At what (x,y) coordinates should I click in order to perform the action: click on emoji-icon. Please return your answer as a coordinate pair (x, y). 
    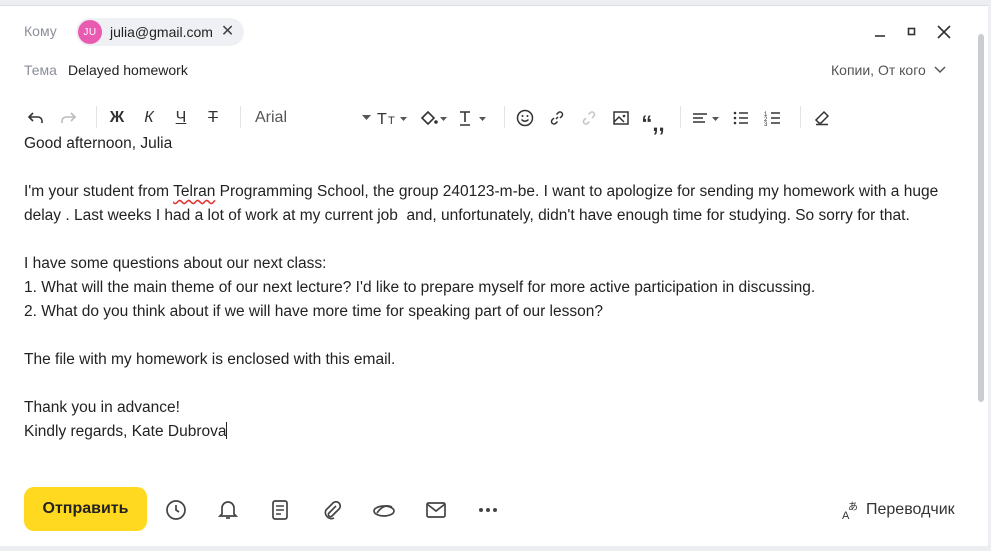
    Looking at the image, I should click on (525, 118).